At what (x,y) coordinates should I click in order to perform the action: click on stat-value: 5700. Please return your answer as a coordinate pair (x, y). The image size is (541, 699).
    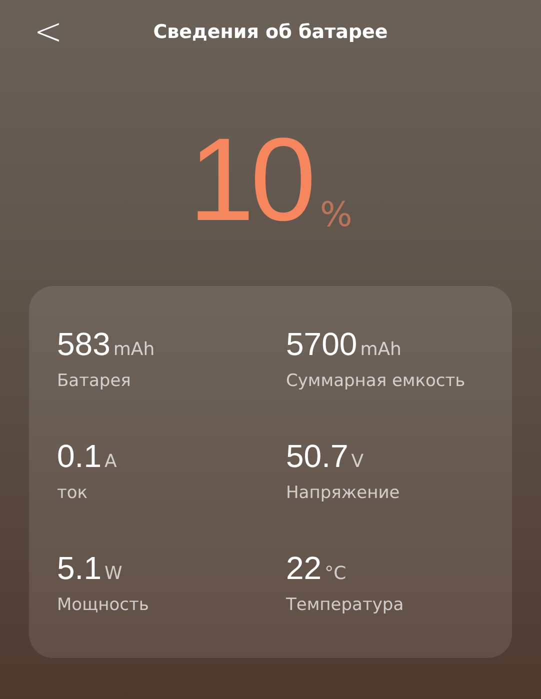
    Looking at the image, I should click on (322, 344).